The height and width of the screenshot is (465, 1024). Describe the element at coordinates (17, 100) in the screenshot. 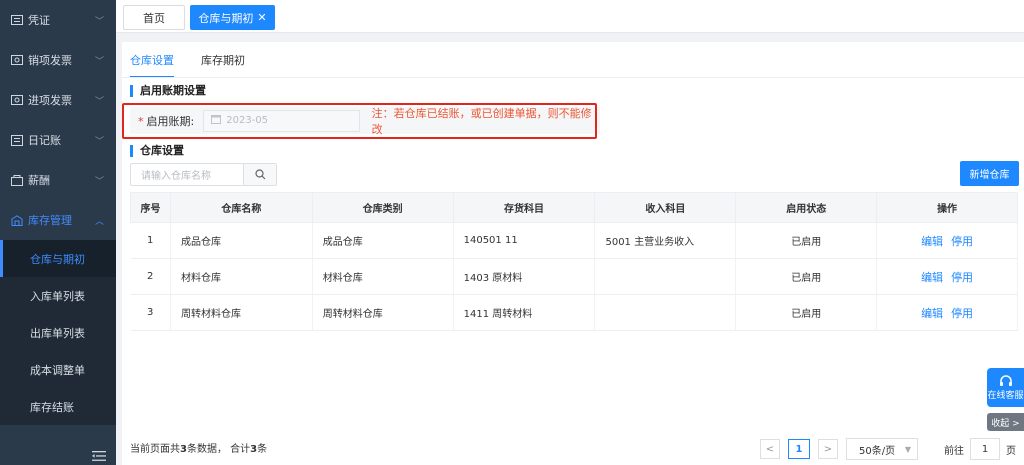

I see `invoice-in-icon` at that location.